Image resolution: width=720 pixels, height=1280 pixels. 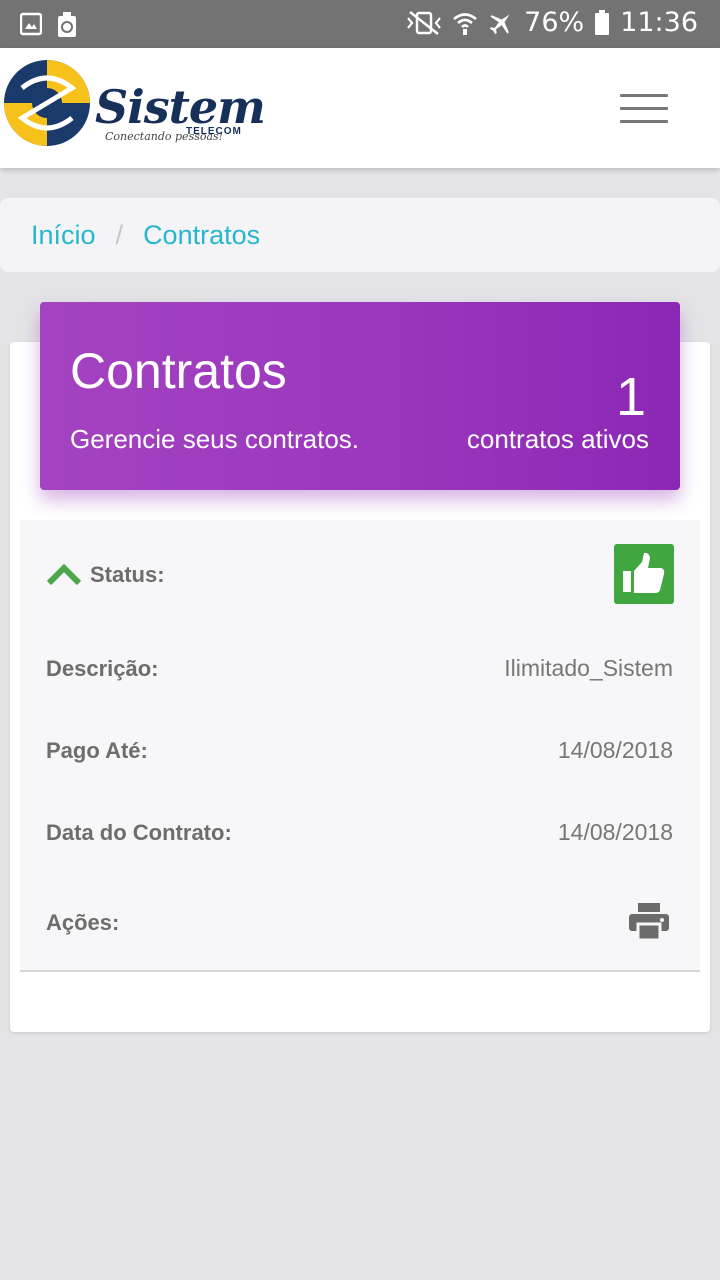 I want to click on wifi-icon, so click(x=465, y=23).